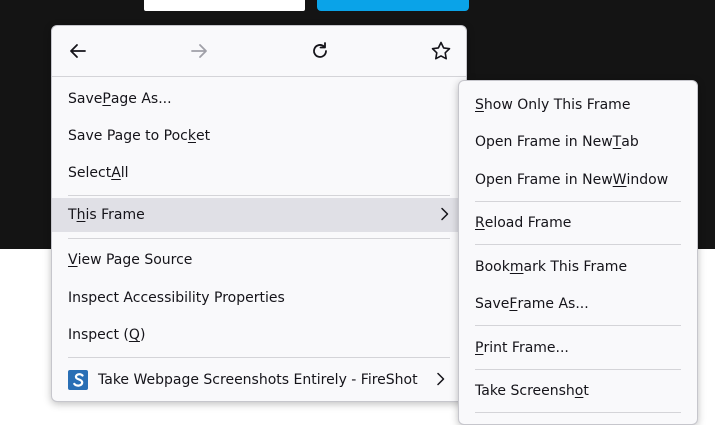 The image size is (715, 425). I want to click on submenu-item-take-screenshot: Take Screensh o t, so click(578, 391).